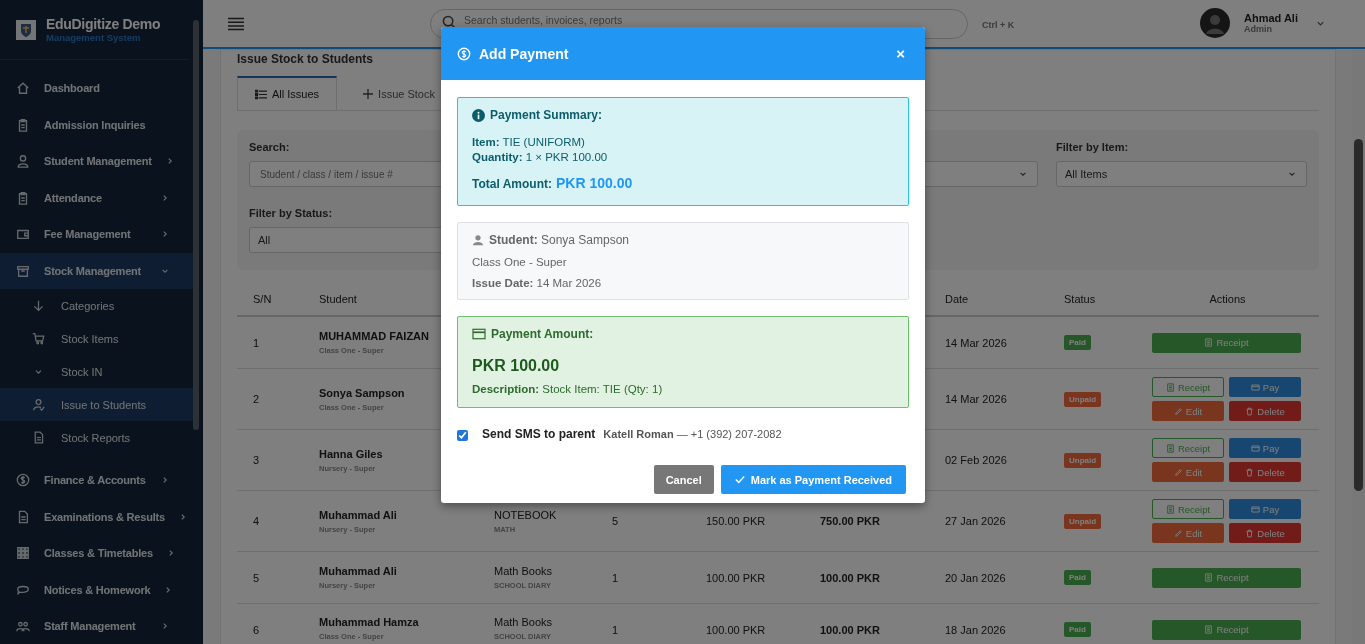 Image resolution: width=1365 pixels, height=644 pixels. What do you see at coordinates (338, 298) in the screenshot?
I see `column-header: Student` at bounding box center [338, 298].